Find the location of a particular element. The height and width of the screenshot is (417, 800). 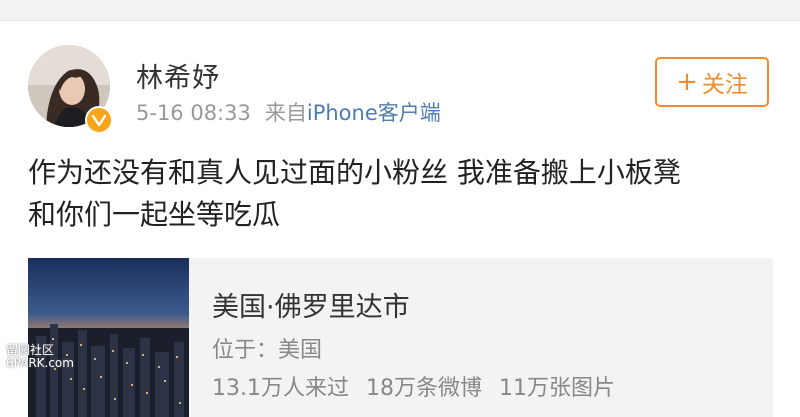

location-title: 美国·佛罗里达市 is located at coordinates (311, 307).